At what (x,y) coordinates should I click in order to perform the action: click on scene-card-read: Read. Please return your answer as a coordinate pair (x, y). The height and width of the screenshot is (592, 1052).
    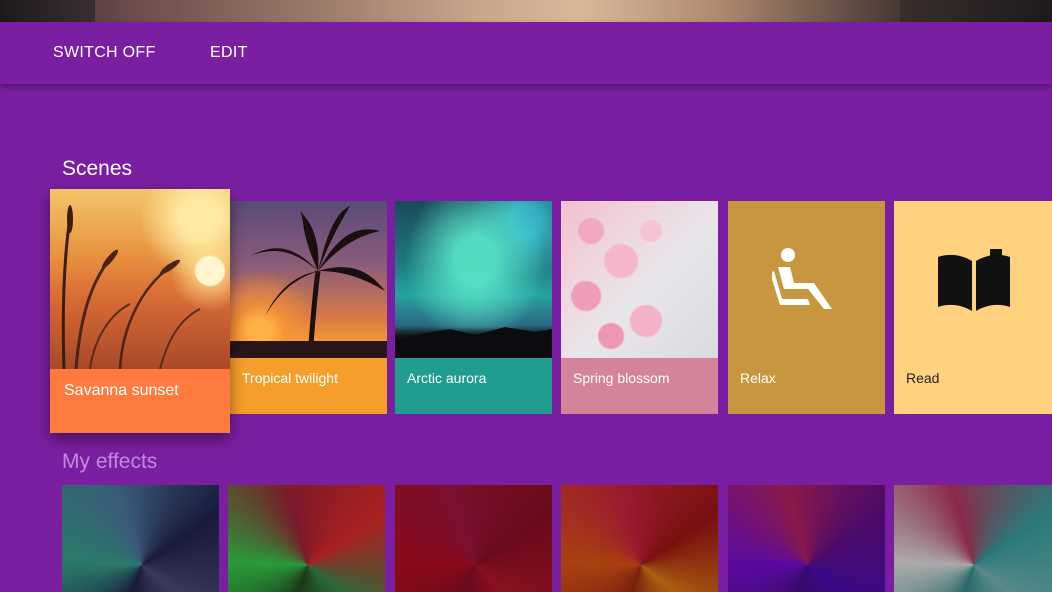
    Looking at the image, I should click on (973, 307).